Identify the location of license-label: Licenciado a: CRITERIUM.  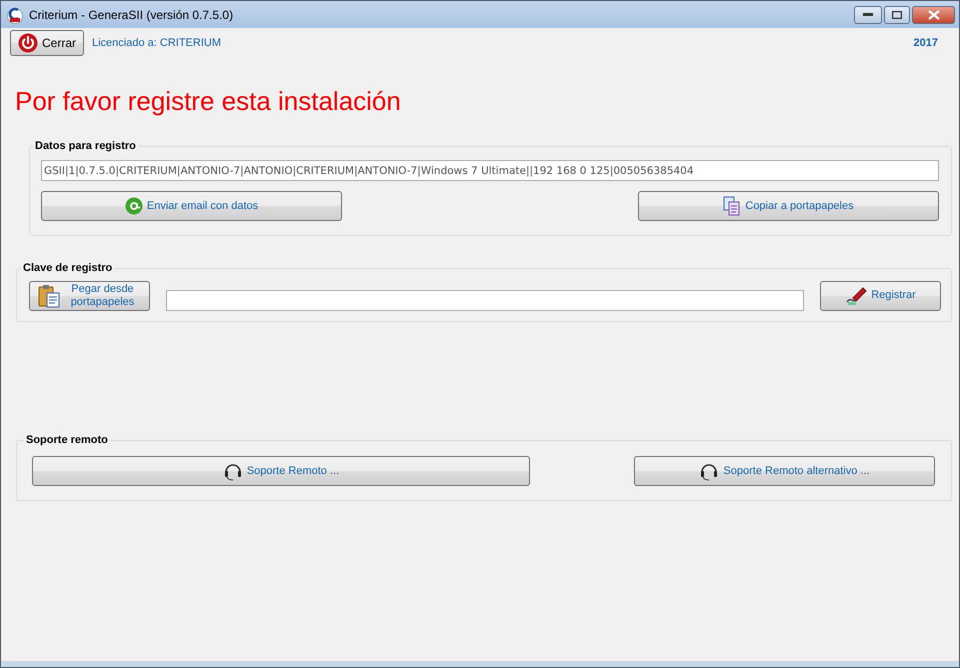
(157, 43).